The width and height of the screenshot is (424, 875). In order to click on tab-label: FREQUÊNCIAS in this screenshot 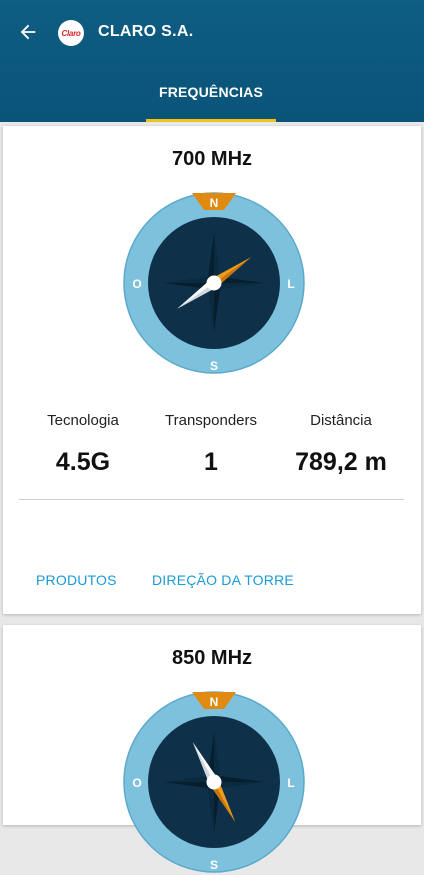, I will do `click(211, 92)`.